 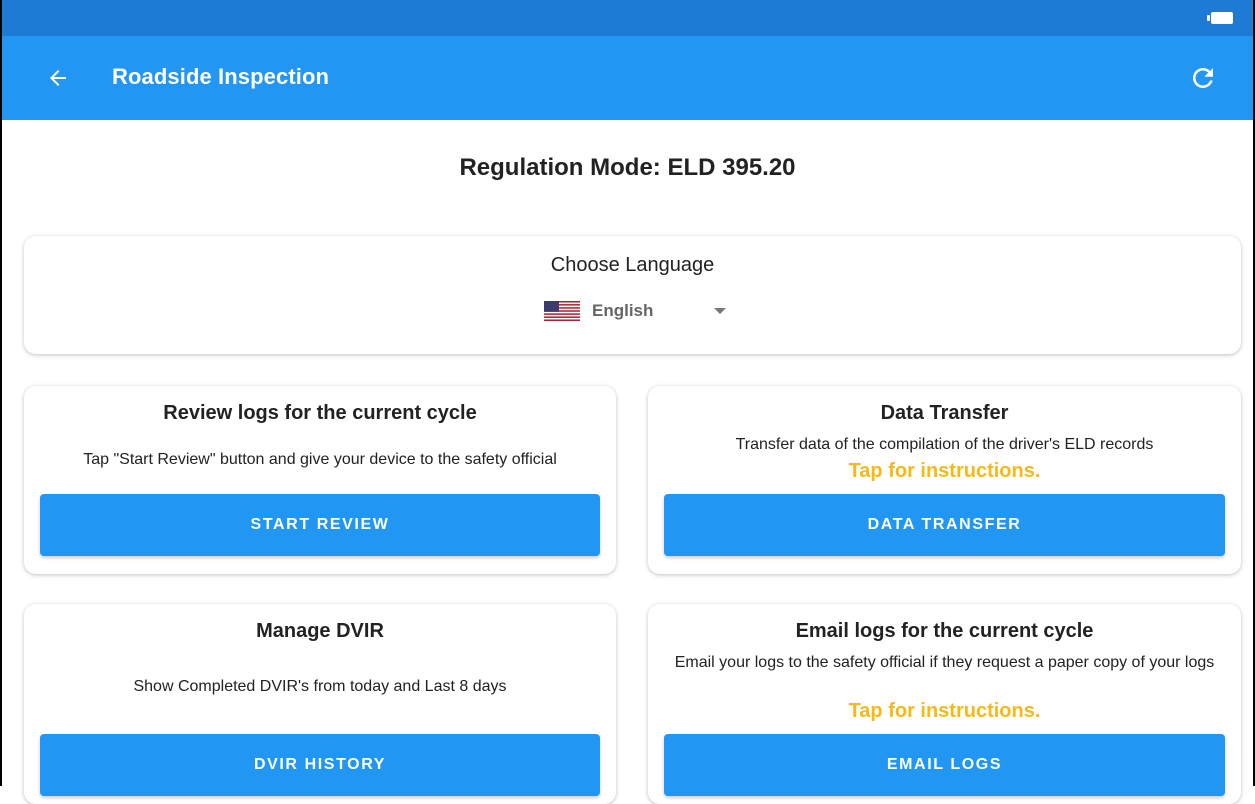 I want to click on data-transfer-button: DATA TRANSFER, so click(x=944, y=525).